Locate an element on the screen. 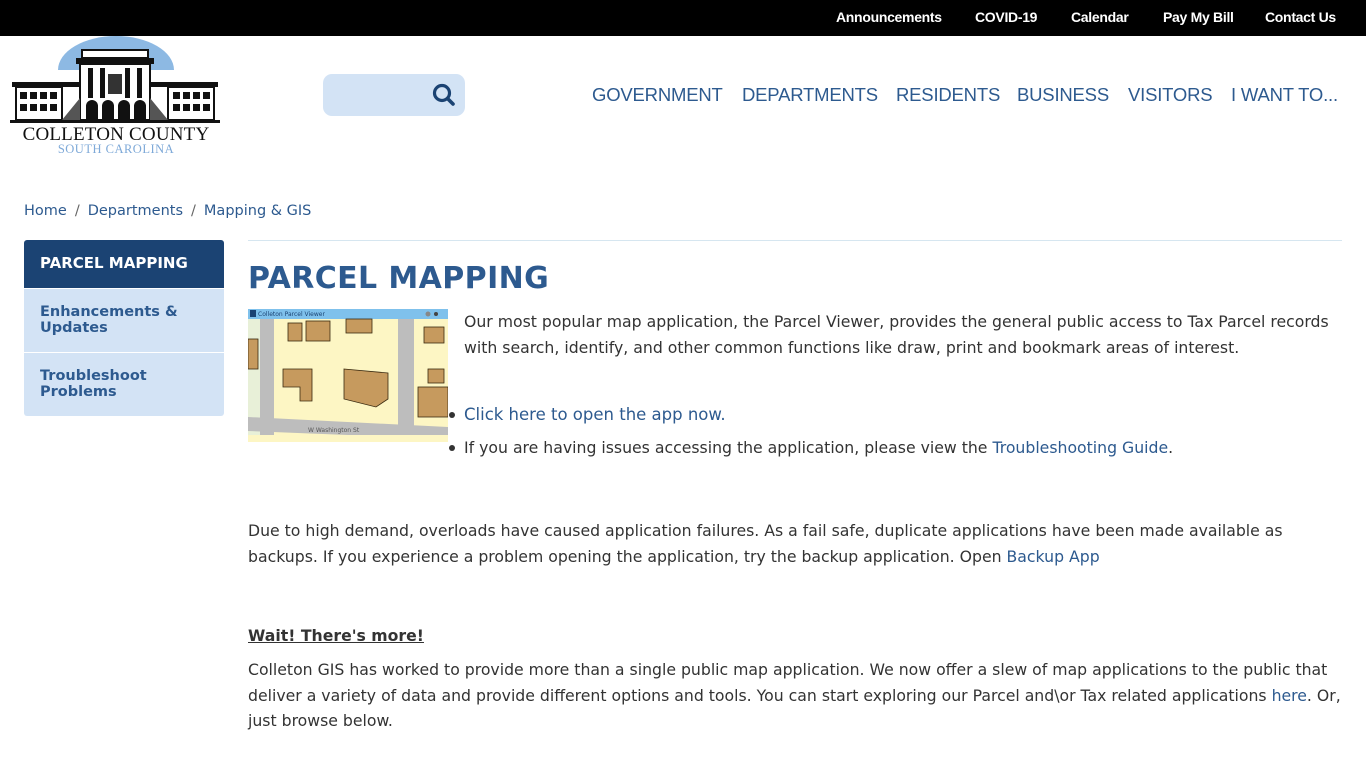 This screenshot has height=768, width=1366. parcel-map-image: Colleton Parcel Viewer W Washington St is located at coordinates (348, 375).